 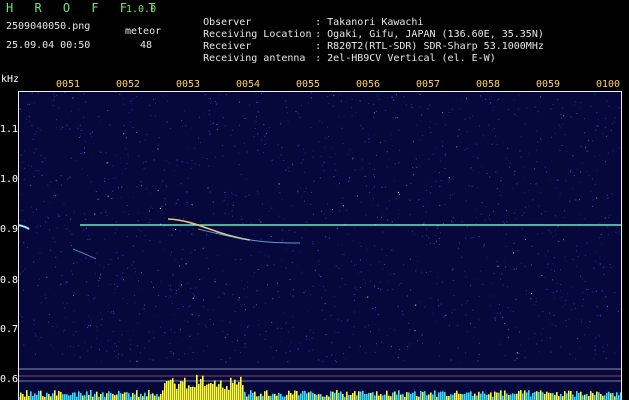 I want to click on y-tick-label: 0.8, so click(x=9, y=280).